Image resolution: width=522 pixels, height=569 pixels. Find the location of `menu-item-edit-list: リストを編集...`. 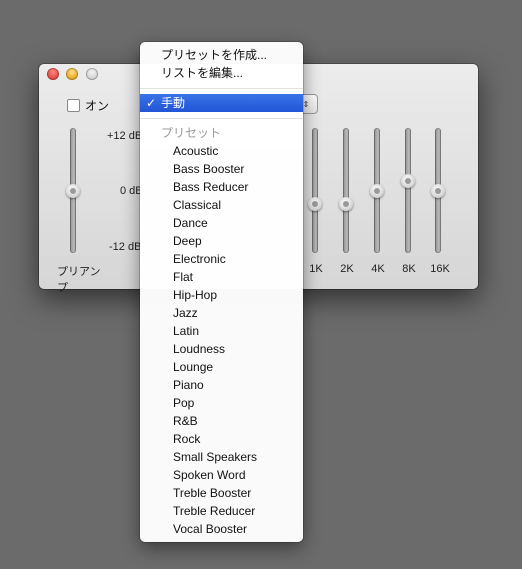

menu-item-edit-list: リストを編集... is located at coordinates (221, 73).